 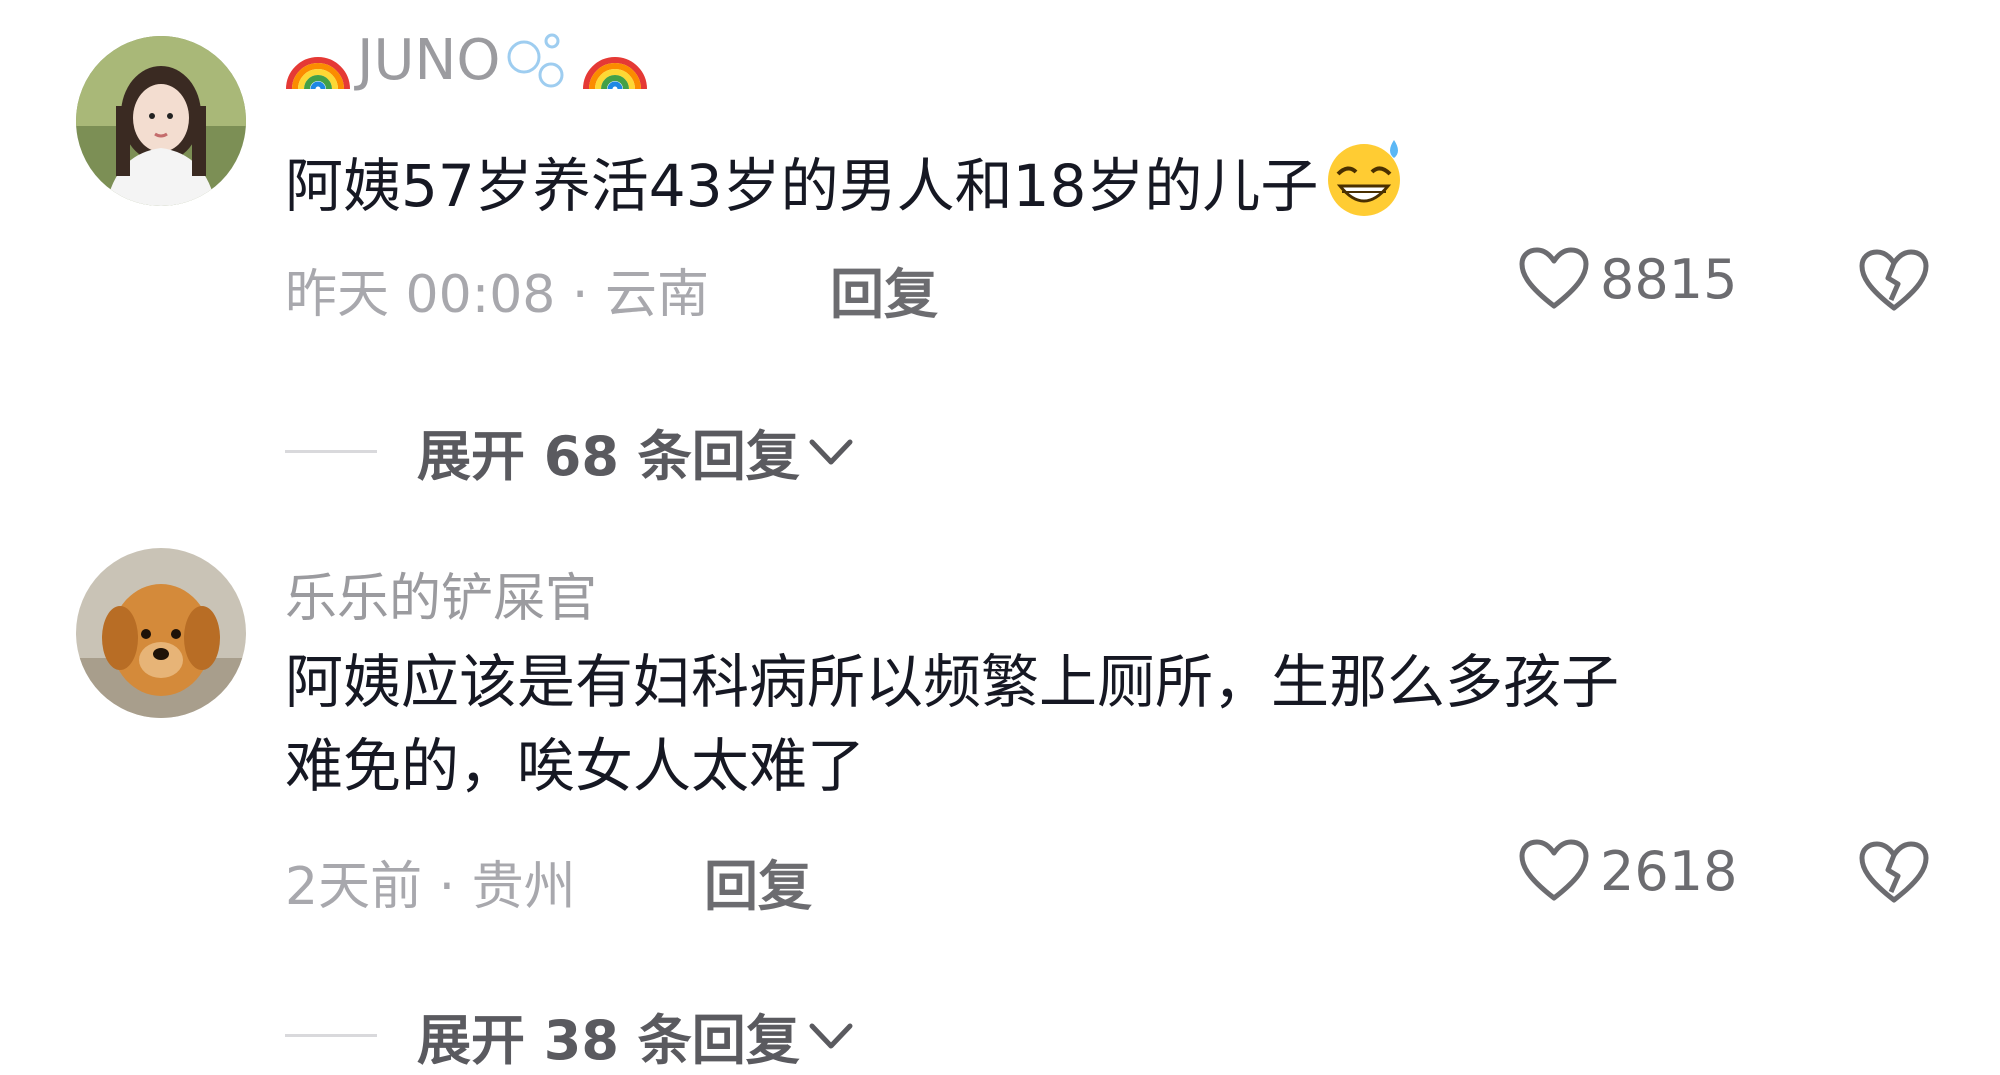 I want to click on expand-replies-label: 展开 68 条回复, so click(x=608, y=456).